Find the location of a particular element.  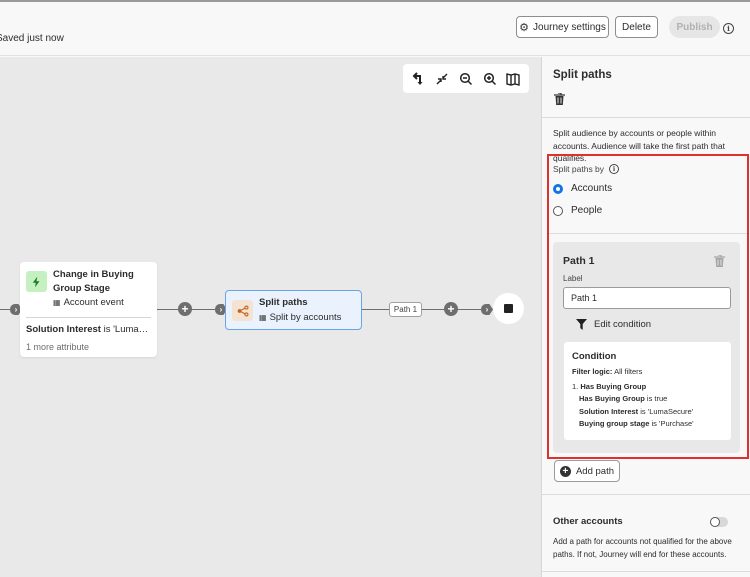

zoom-in-button is located at coordinates (490, 79).